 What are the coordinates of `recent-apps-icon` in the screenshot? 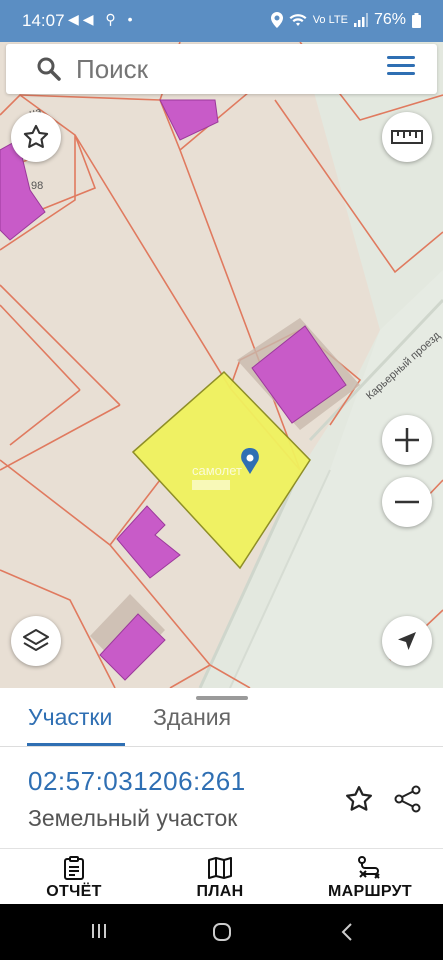 It's located at (99, 931).